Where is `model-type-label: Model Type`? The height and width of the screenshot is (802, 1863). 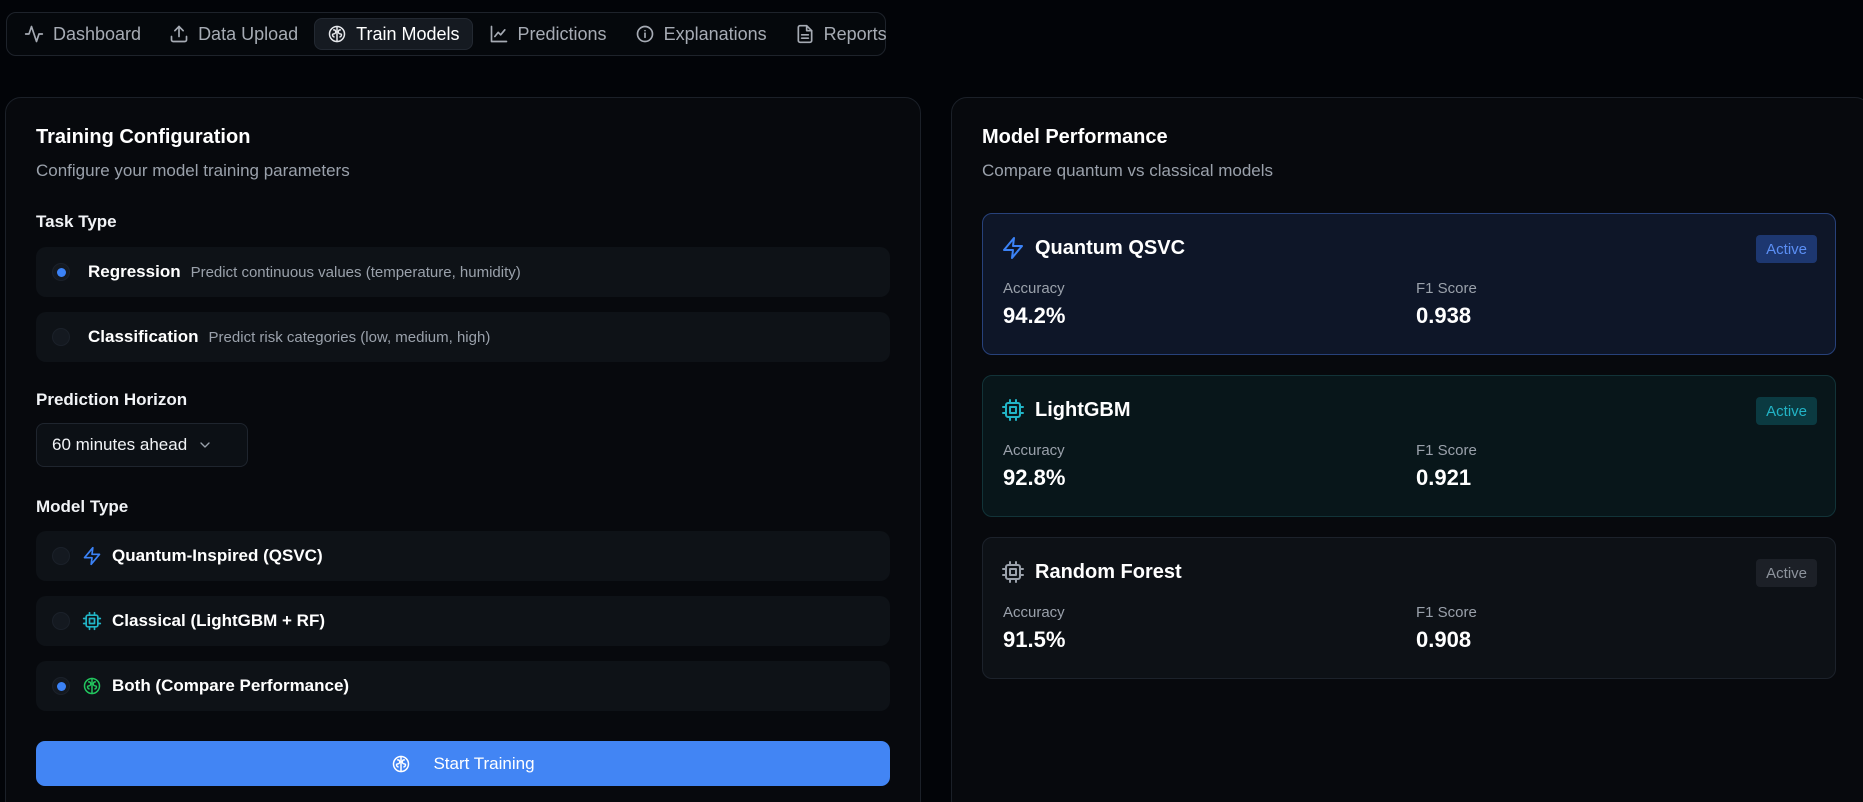
model-type-label: Model Type is located at coordinates (82, 506).